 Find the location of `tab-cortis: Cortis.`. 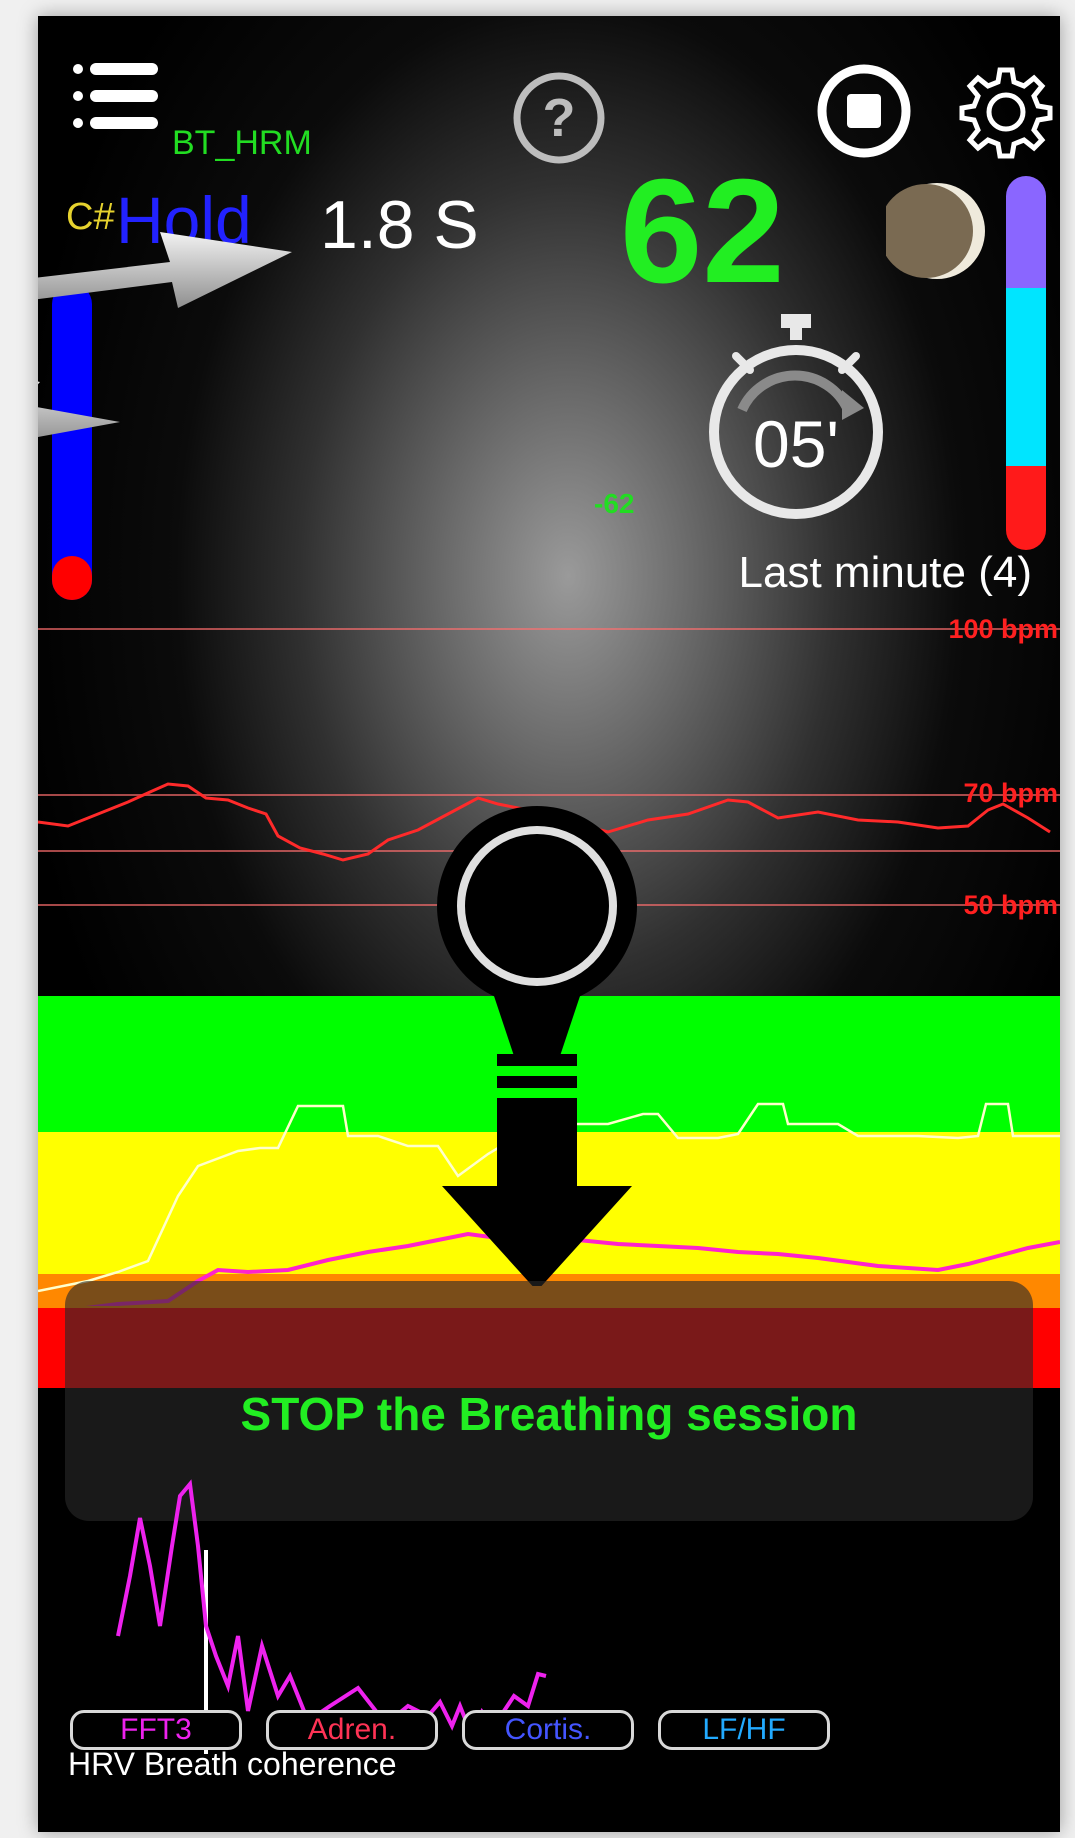

tab-cortis: Cortis. is located at coordinates (548, 1730).